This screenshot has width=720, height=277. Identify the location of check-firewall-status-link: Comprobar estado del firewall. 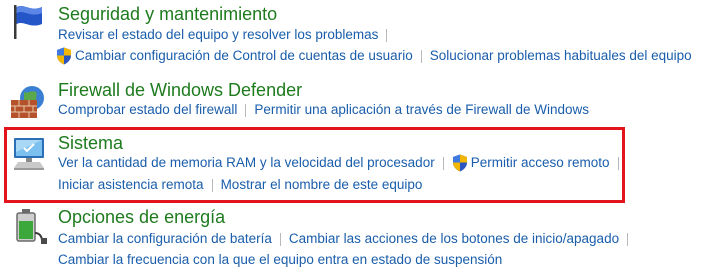
(147, 110).